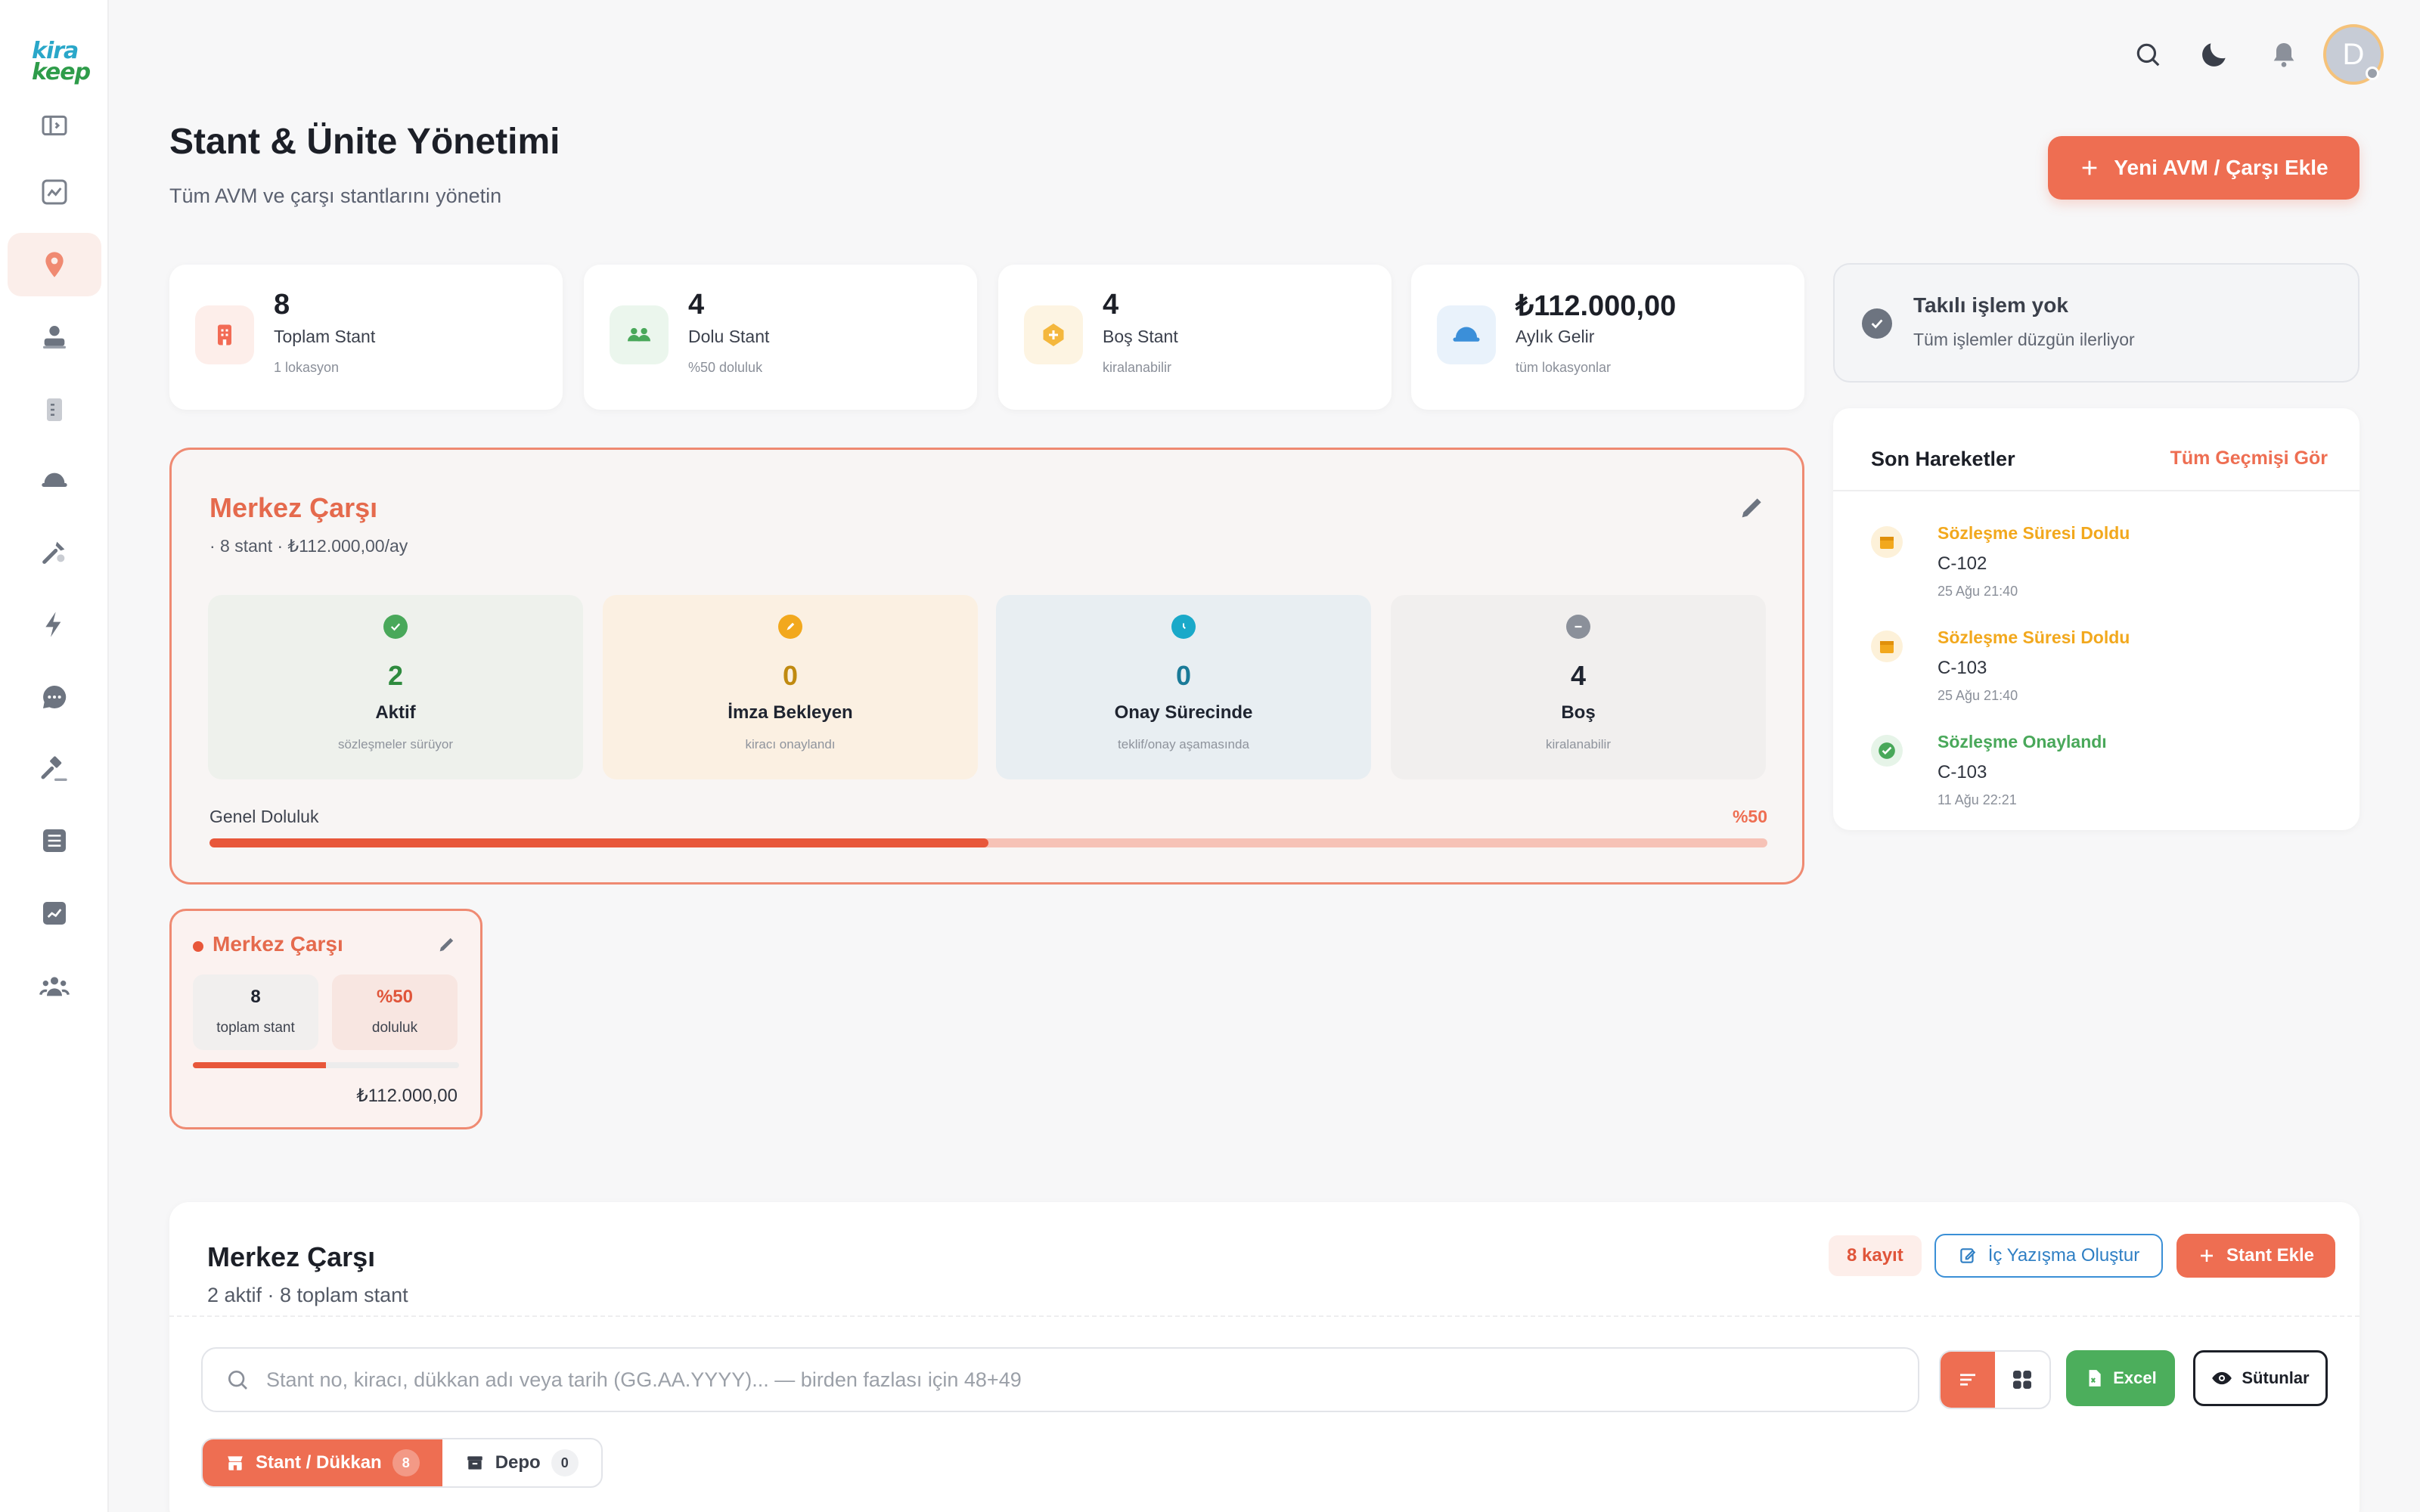 Image resolution: width=2420 pixels, height=1512 pixels. Describe the element at coordinates (790, 687) in the screenshot. I see `status-box-pending-signature: 0 İmza Bekleyen kiracı onaylandı` at that location.